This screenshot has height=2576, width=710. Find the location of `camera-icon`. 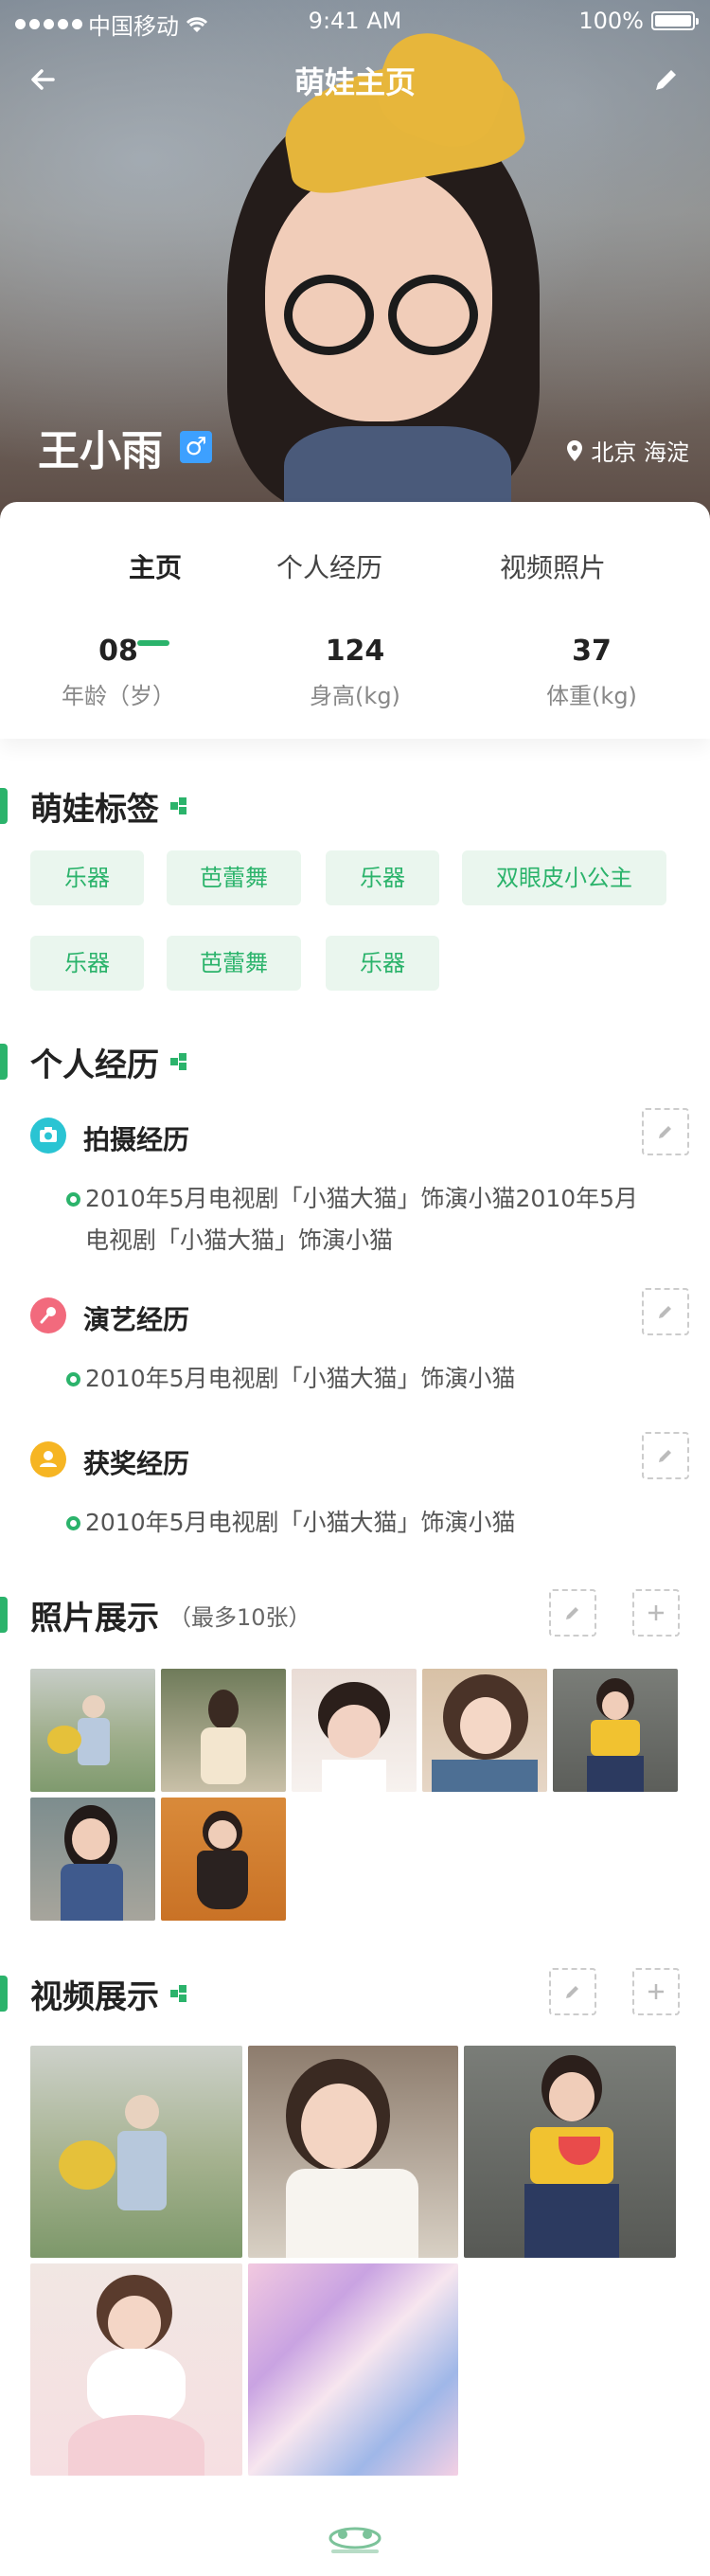

camera-icon is located at coordinates (48, 1136).